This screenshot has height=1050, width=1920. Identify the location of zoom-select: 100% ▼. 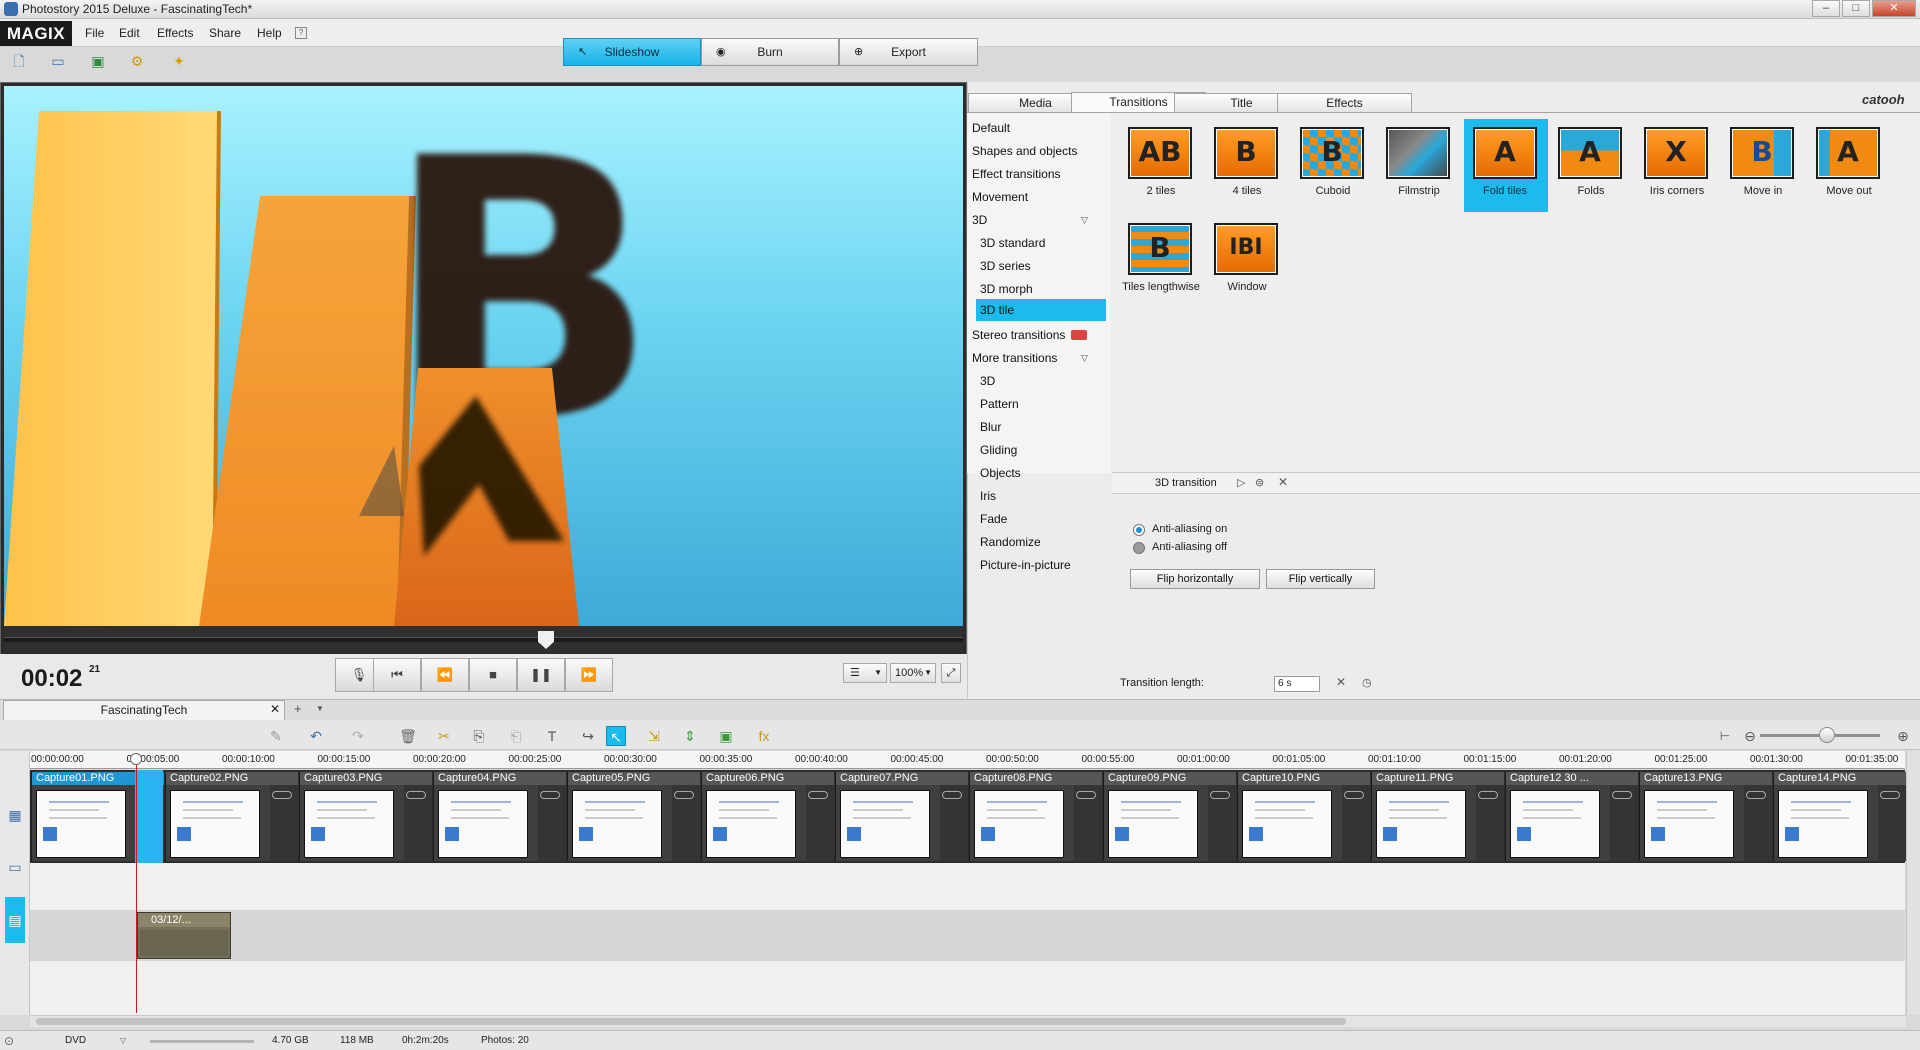
(913, 673).